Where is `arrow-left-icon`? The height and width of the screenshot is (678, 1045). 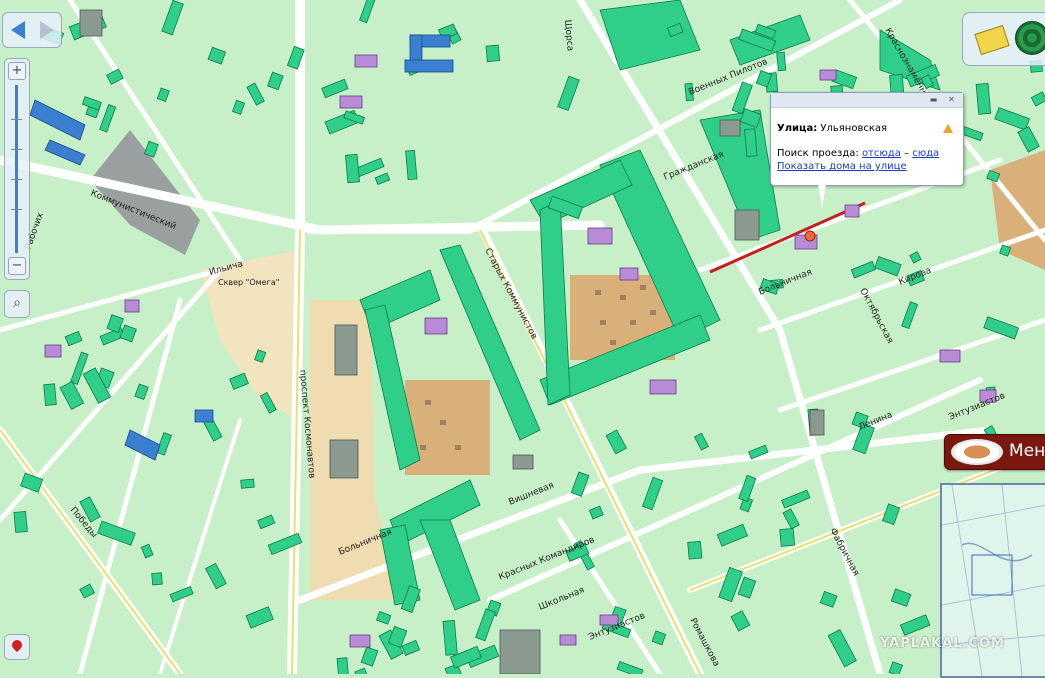
arrow-left-icon is located at coordinates (17, 30).